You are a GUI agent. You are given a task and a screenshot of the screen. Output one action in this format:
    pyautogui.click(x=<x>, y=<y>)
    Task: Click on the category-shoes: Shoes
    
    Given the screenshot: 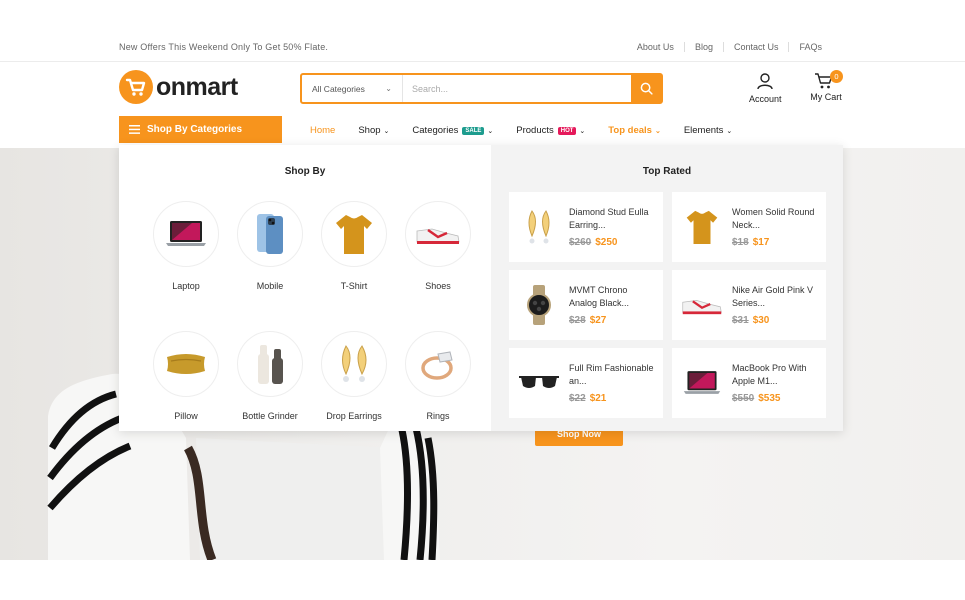 What is the action you would take?
    pyautogui.click(x=438, y=246)
    